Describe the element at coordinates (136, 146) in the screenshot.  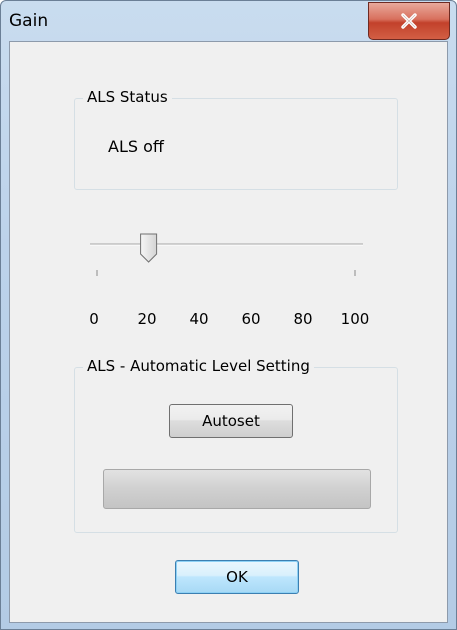
I see `als-status-text: ALS off` at that location.